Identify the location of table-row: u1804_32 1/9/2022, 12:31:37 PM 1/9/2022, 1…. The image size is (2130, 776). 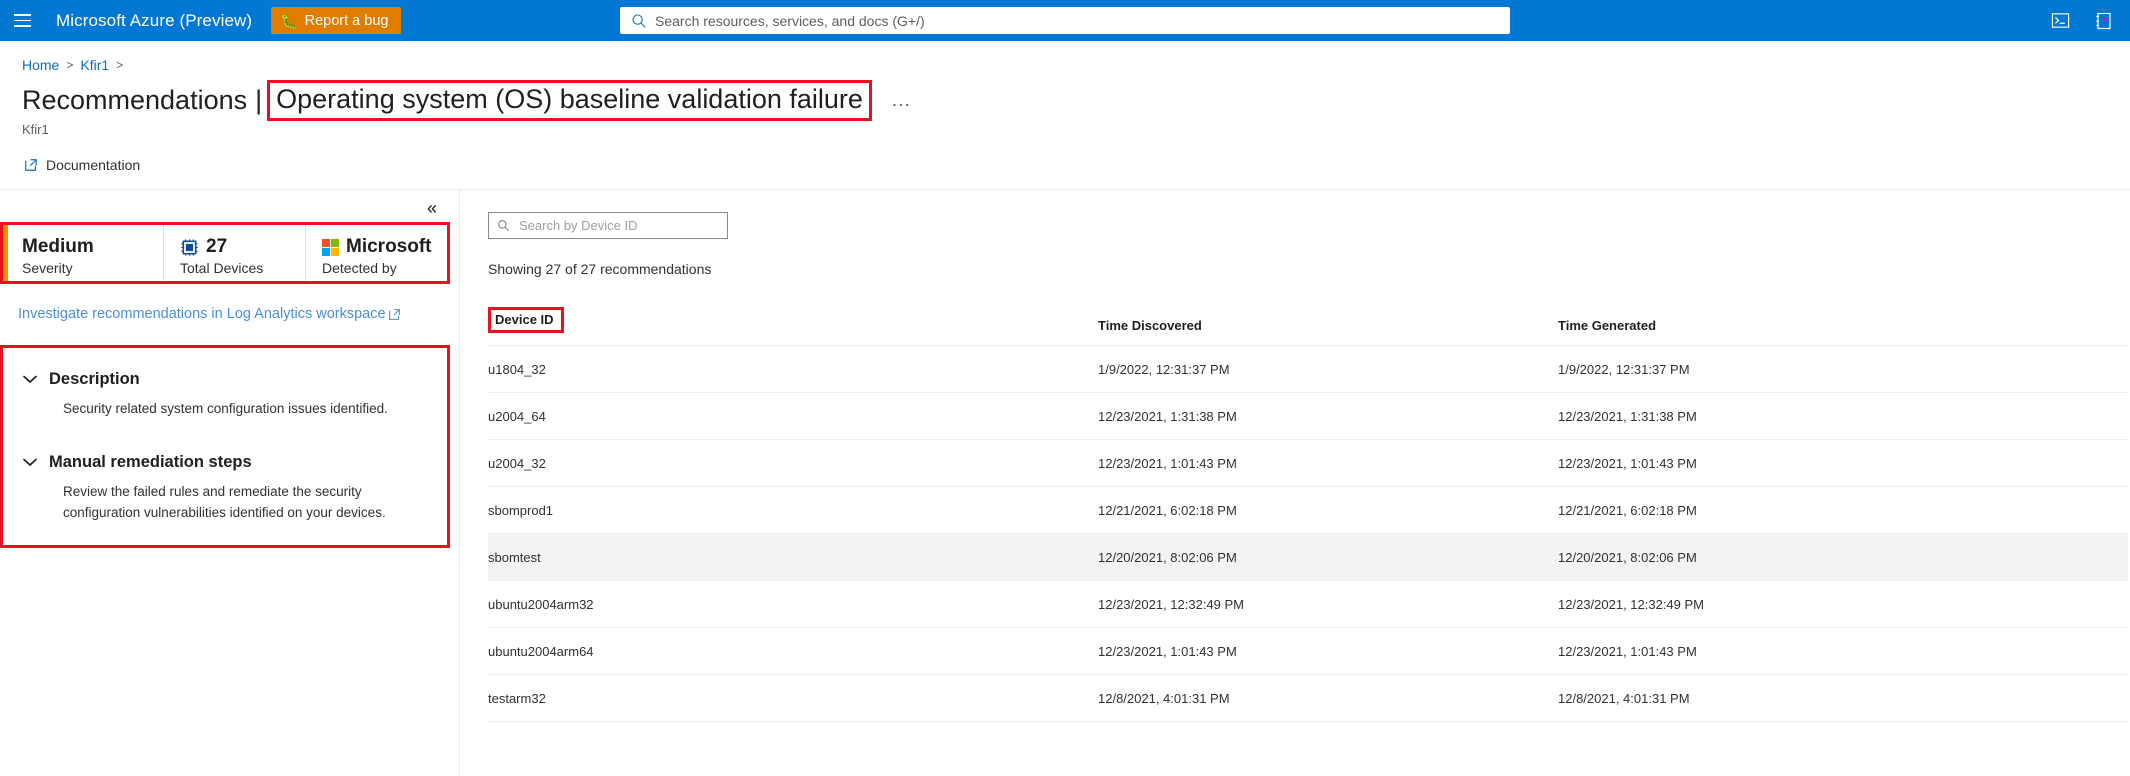
(1308, 369).